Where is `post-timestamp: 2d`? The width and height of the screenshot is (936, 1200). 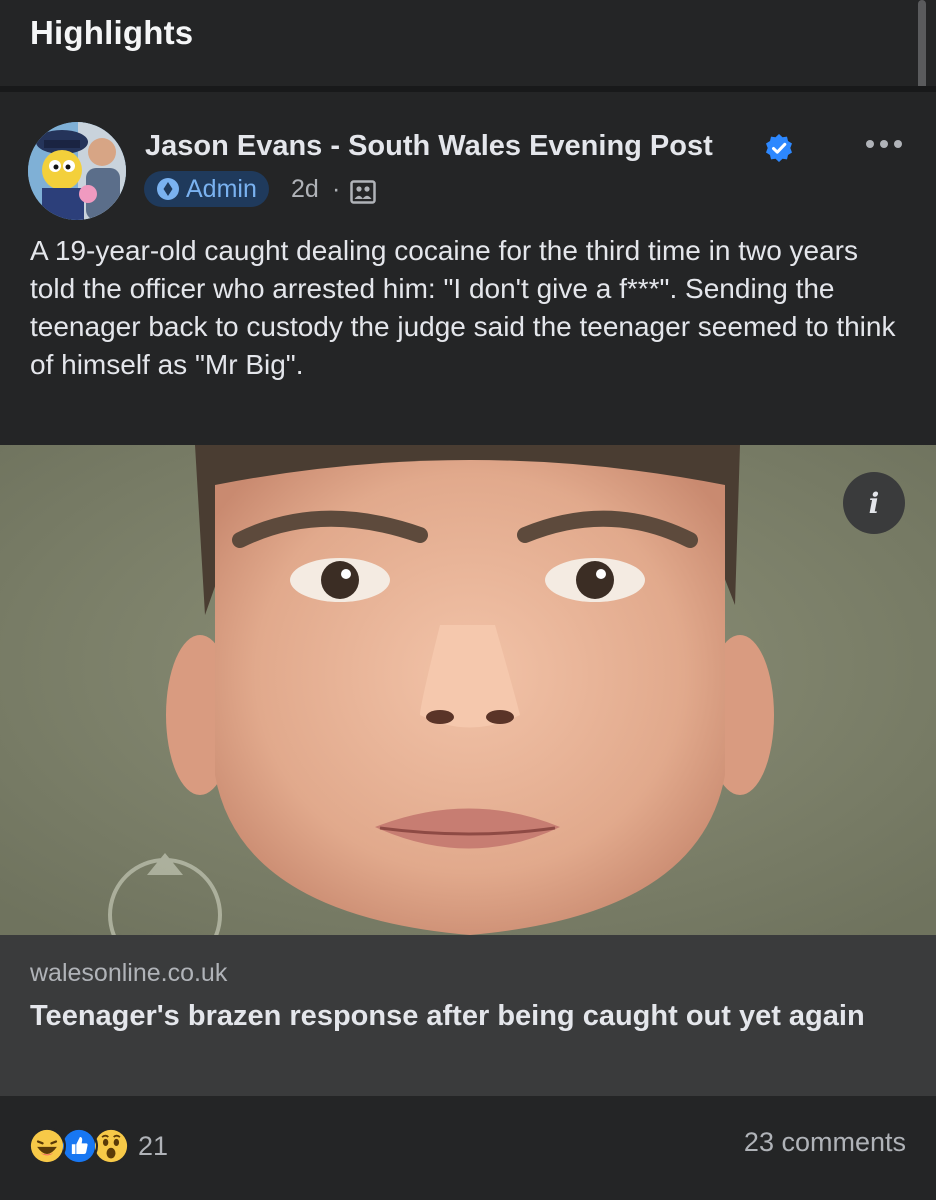
post-timestamp: 2d is located at coordinates (305, 189).